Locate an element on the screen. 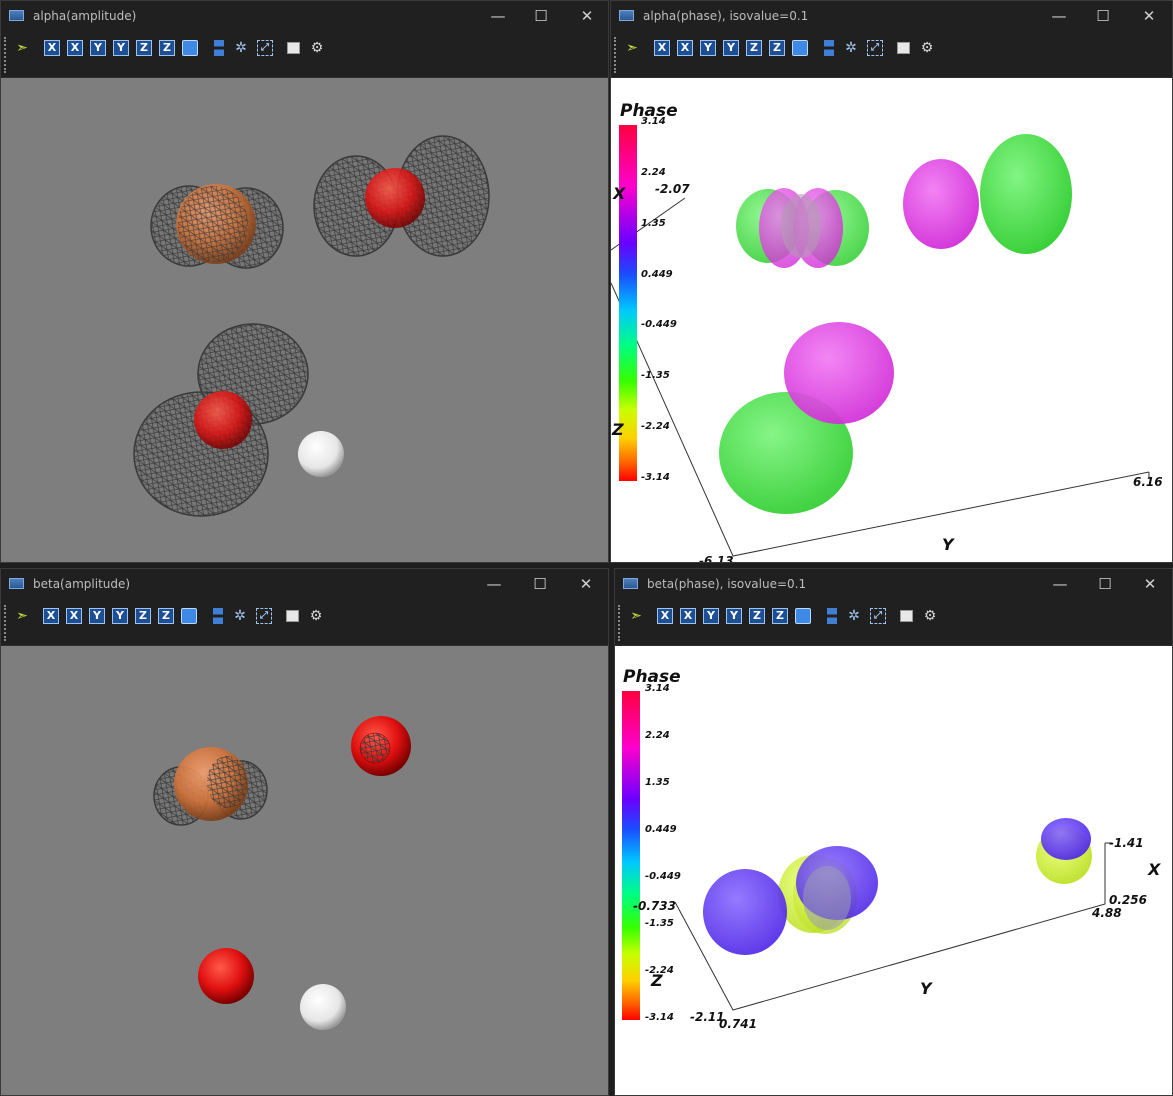 The width and height of the screenshot is (1173, 1096). titlebar: alpha(phase), isovalue=0.1 — ☐ ✕ is located at coordinates (891, 16).